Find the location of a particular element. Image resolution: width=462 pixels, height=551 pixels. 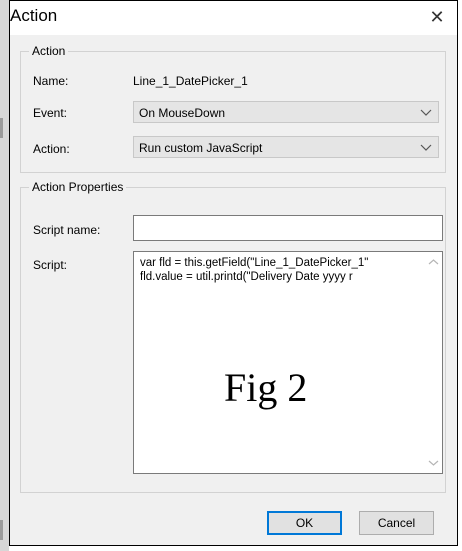

script-name-label: Script name: is located at coordinates (67, 230).